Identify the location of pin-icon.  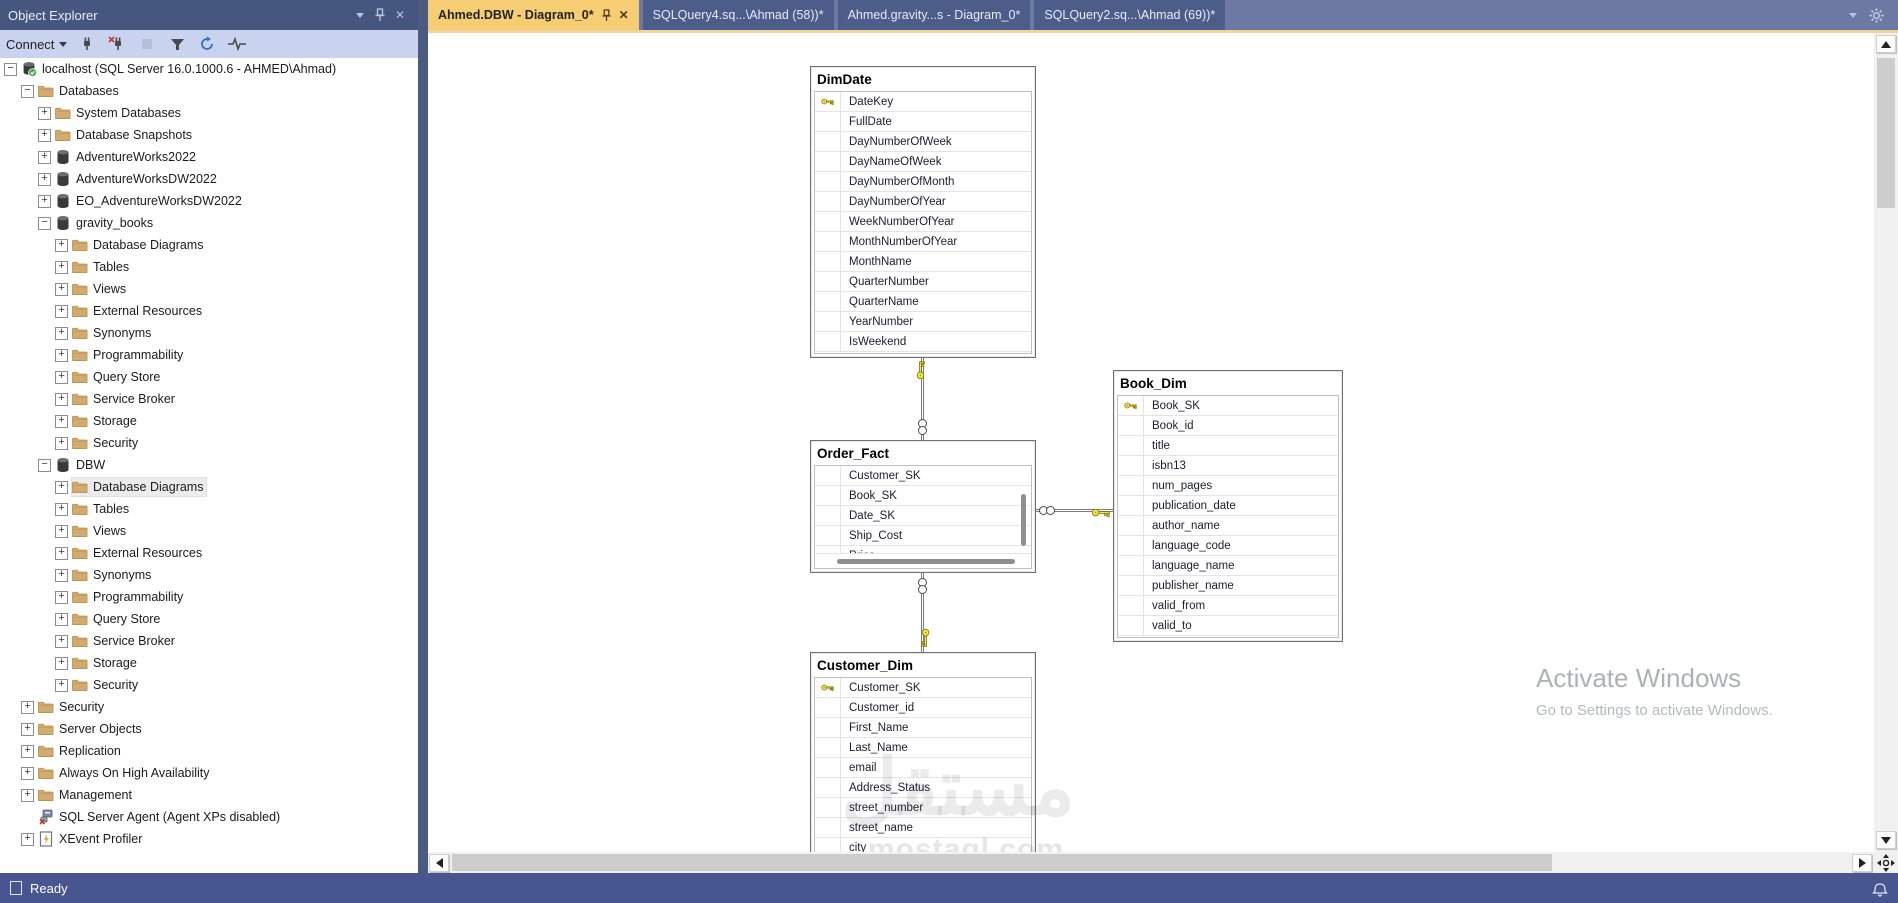
(380, 15).